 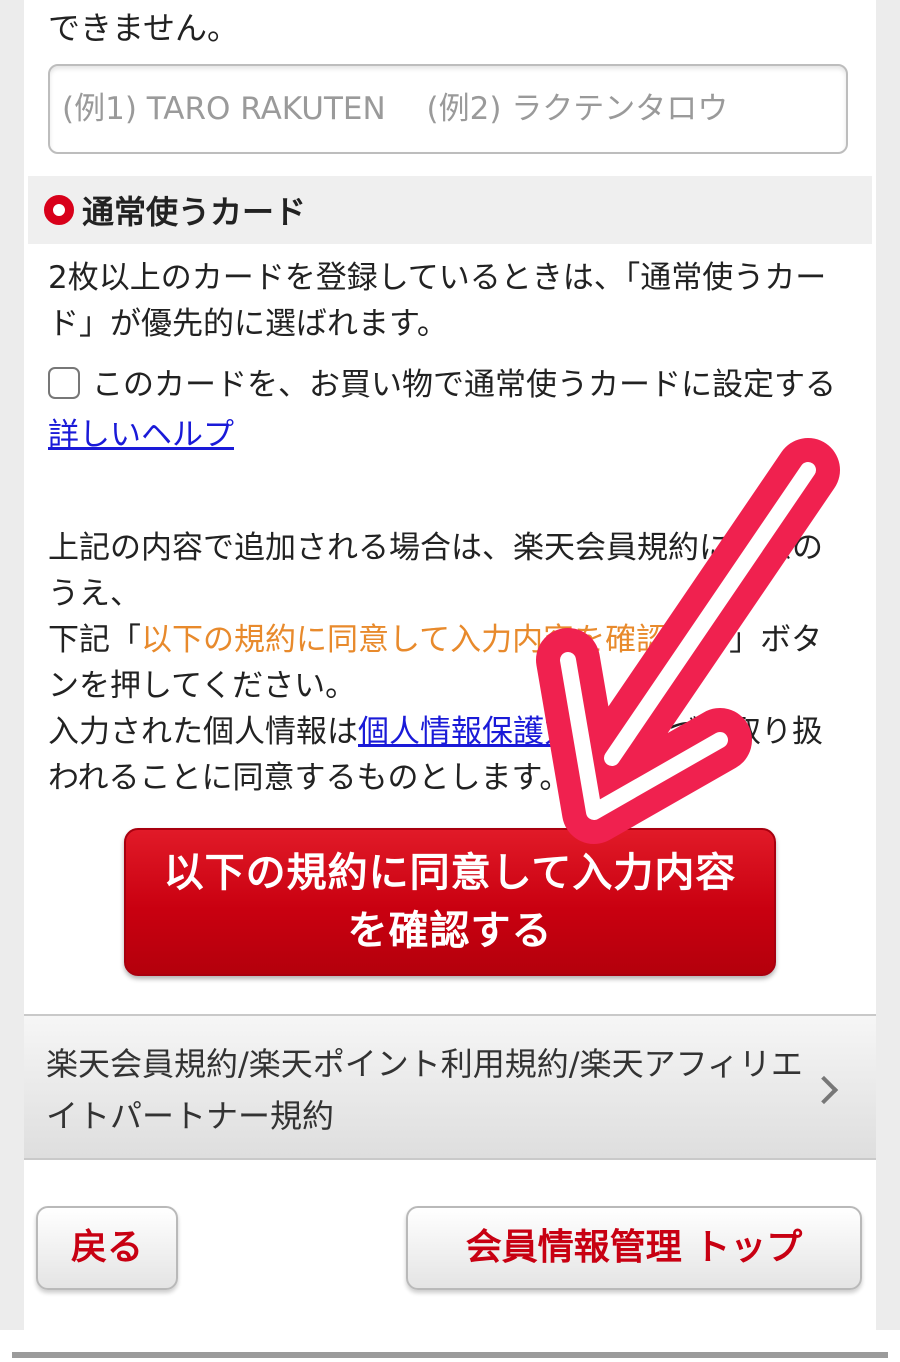 I want to click on default-card-section-header: 通常使うカード, so click(x=450, y=210).